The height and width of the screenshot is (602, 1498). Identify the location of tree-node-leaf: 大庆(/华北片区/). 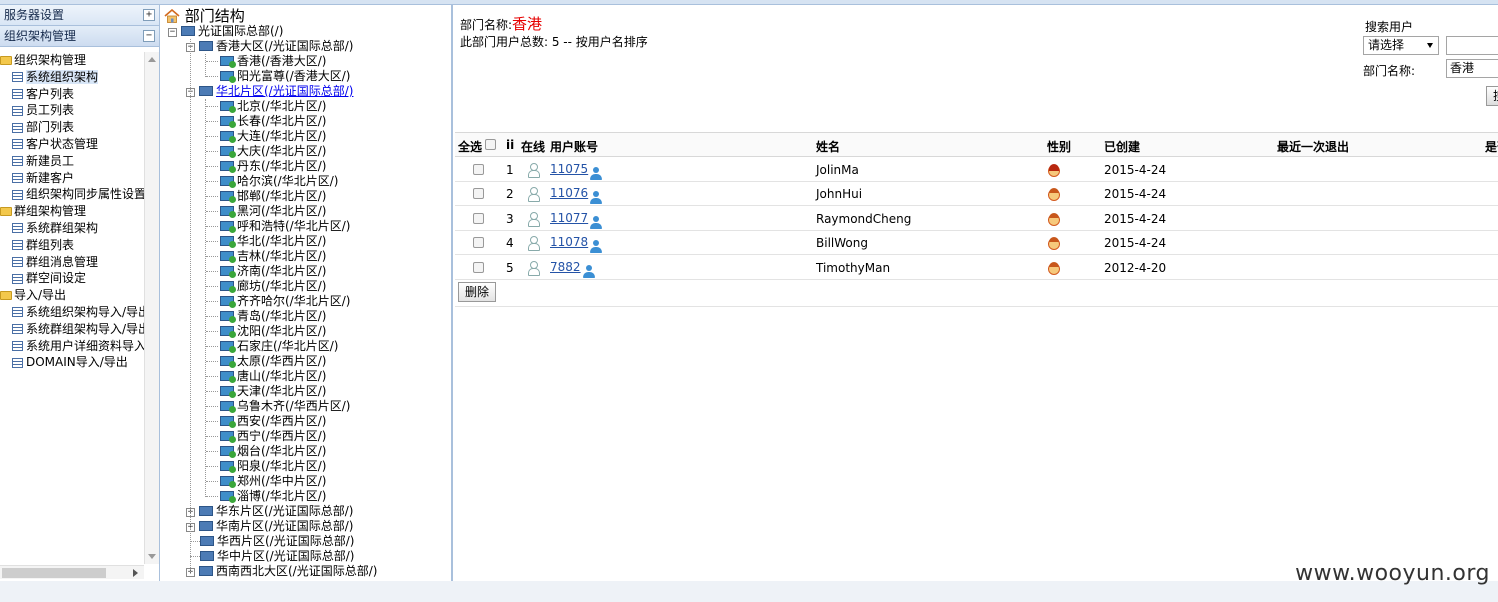
(273, 151).